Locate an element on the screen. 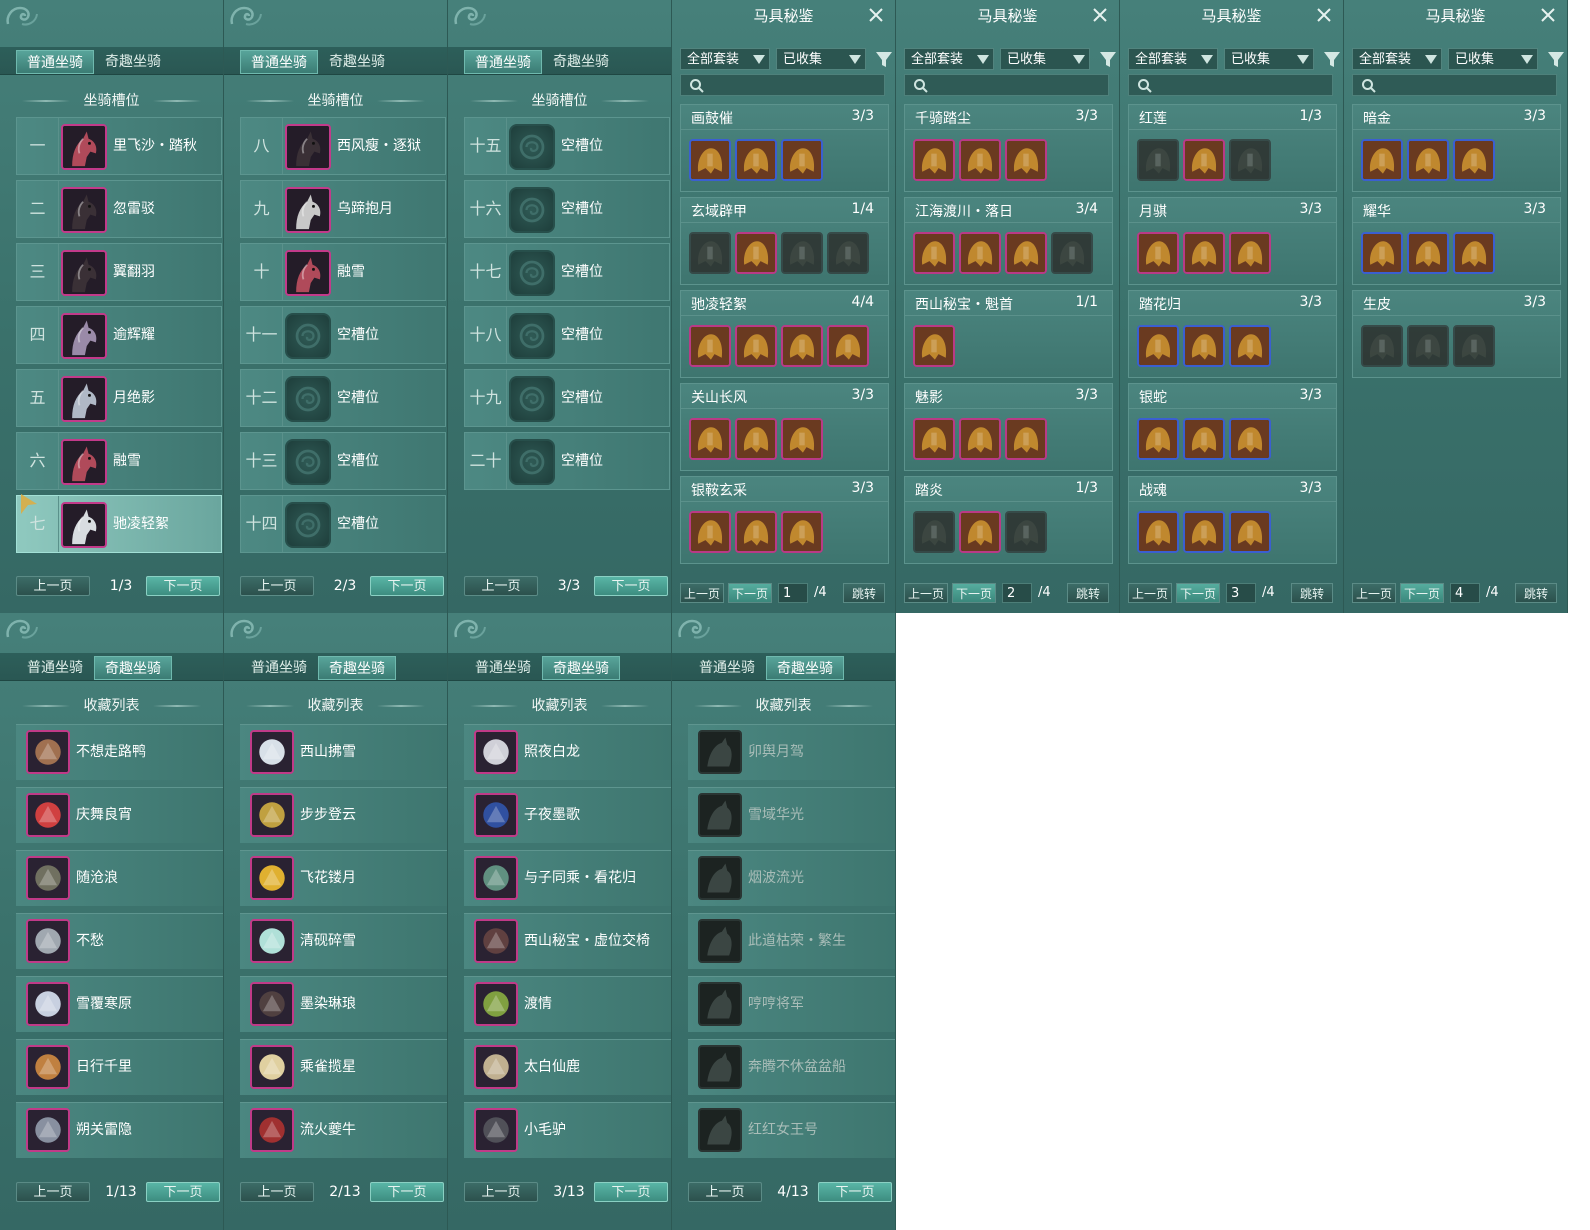 The image size is (1590, 1230). saddle-set-card: 驰凌轻絮 4/4 is located at coordinates (784, 334).